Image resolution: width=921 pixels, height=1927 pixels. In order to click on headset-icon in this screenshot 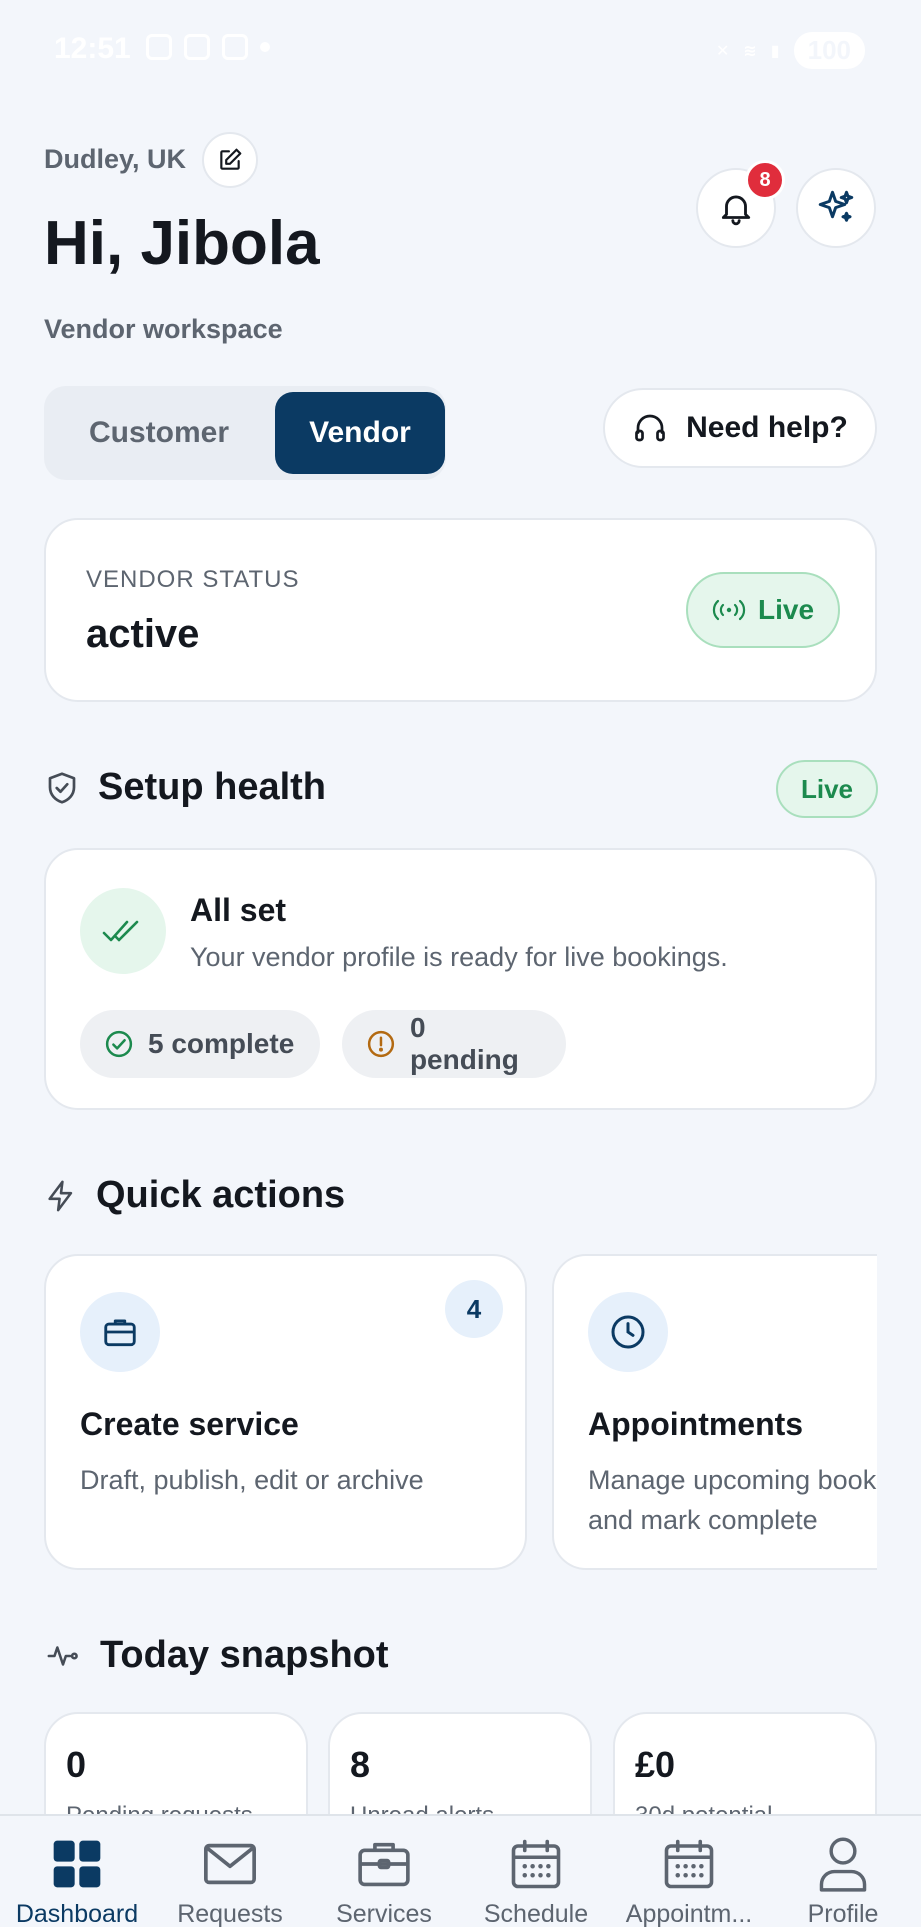, I will do `click(650, 428)`.